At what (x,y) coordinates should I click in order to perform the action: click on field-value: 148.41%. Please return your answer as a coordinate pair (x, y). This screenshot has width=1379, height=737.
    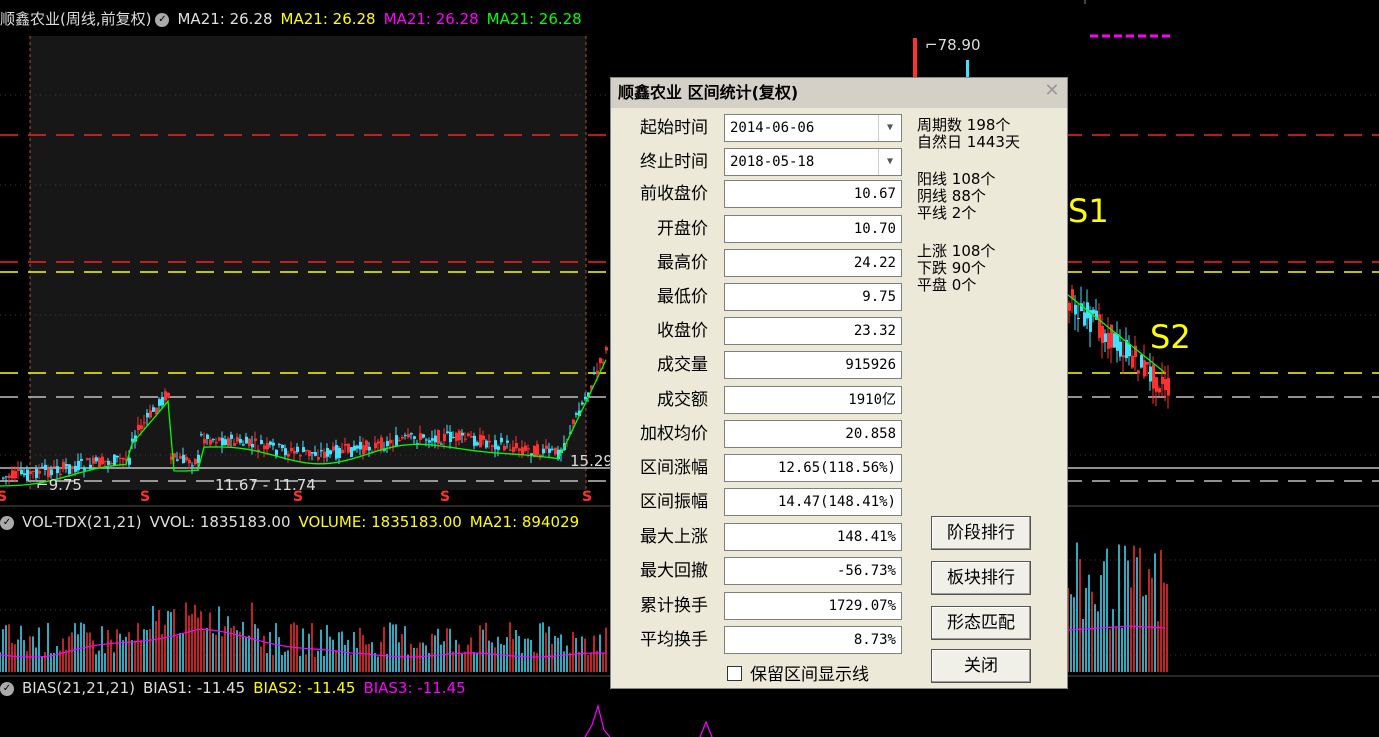
    Looking at the image, I should click on (813, 537).